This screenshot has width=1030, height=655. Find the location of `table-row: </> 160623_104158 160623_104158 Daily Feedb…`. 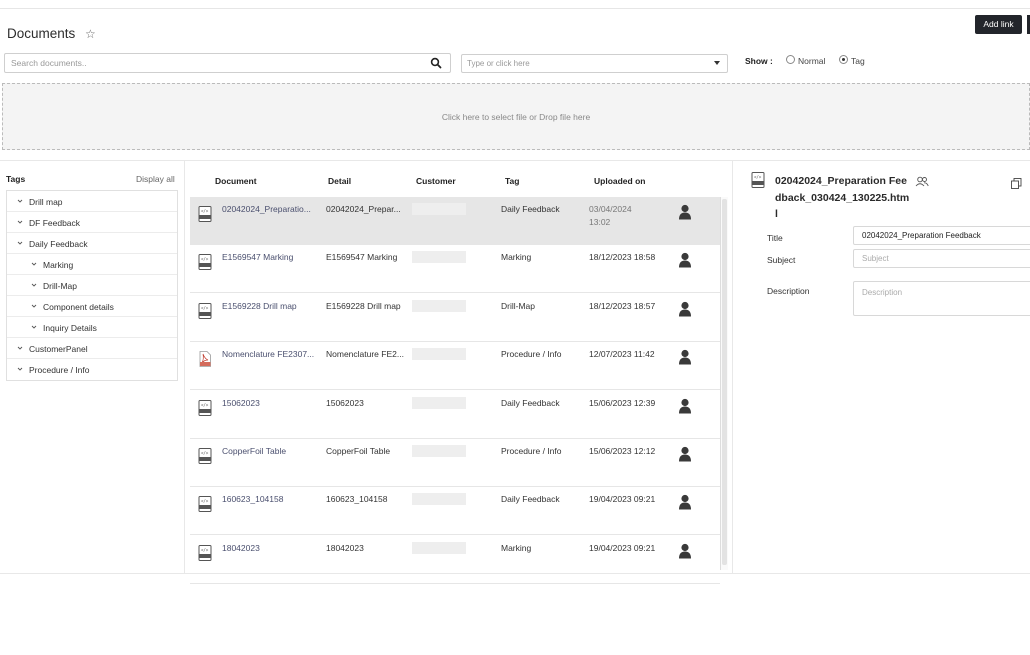

table-row: </> 160623_104158 160623_104158 Daily Feedb… is located at coordinates (455, 511).